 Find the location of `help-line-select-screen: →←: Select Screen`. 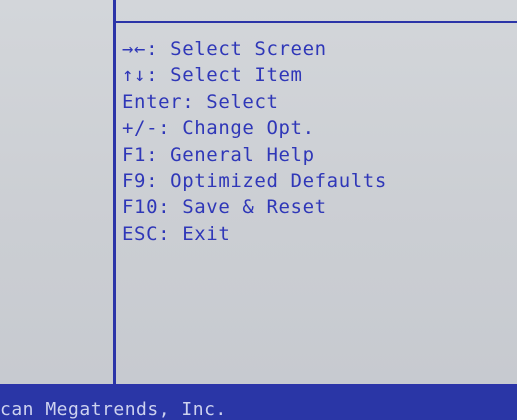

help-line-select-screen: →←: Select Screen is located at coordinates (224, 49).